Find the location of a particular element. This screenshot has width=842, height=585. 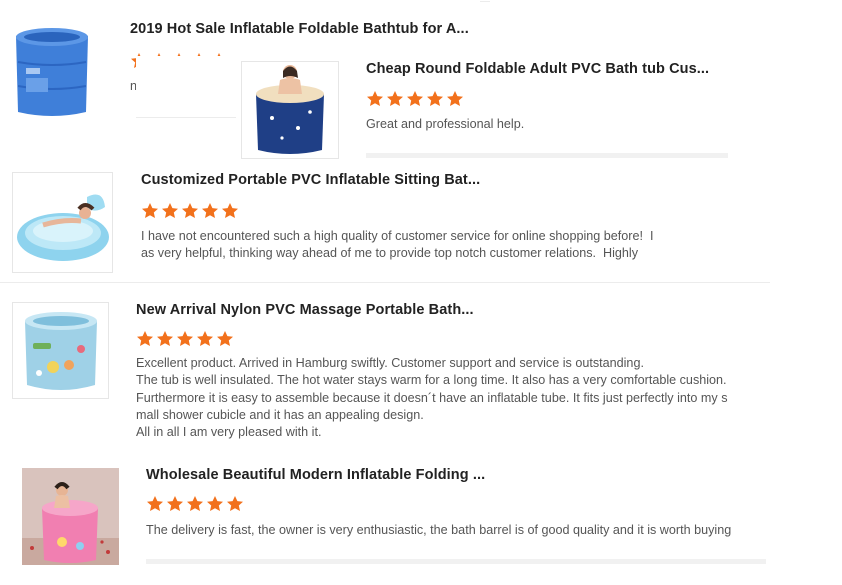

cartoon-print-bathtub-icon is located at coordinates (60, 350).